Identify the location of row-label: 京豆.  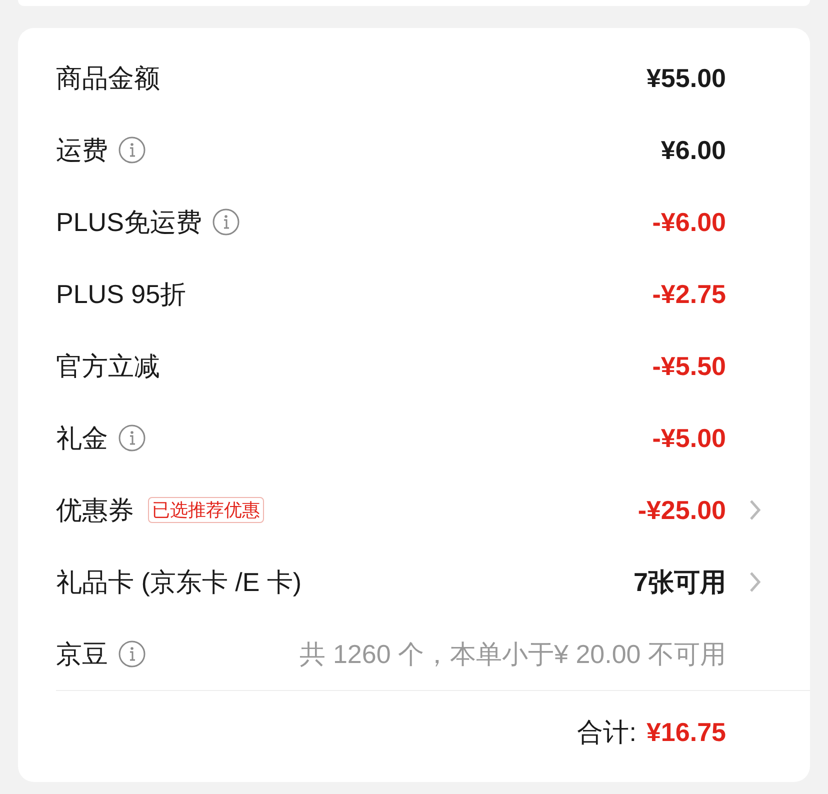
(82, 654).